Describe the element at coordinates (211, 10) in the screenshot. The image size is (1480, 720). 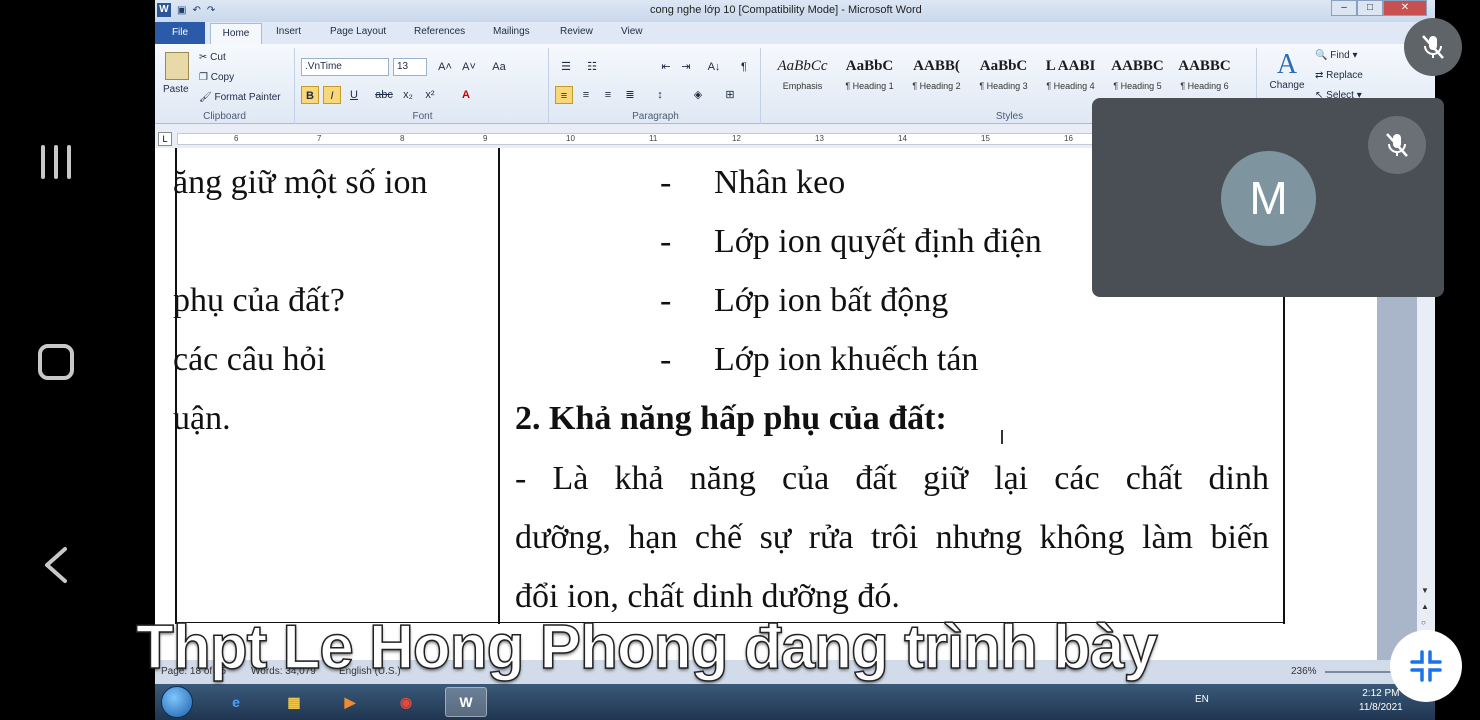
I see `redo-icon: ↷` at that location.